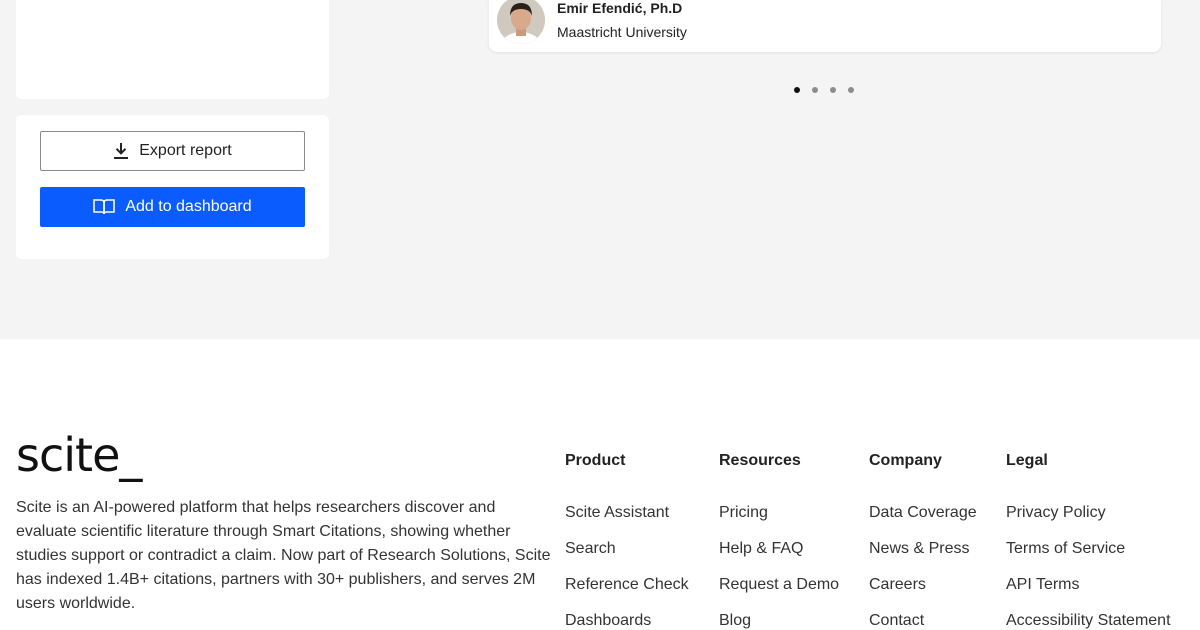 This screenshot has width=1200, height=630. I want to click on footer-link-reference-check: Reference Check, so click(627, 593).